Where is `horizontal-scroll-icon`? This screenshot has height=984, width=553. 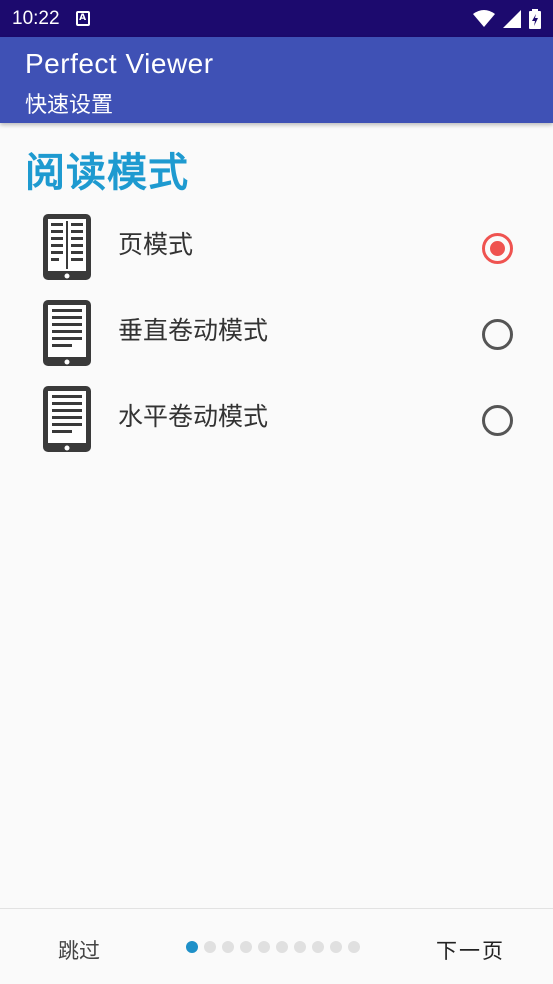
horizontal-scroll-icon is located at coordinates (67, 419).